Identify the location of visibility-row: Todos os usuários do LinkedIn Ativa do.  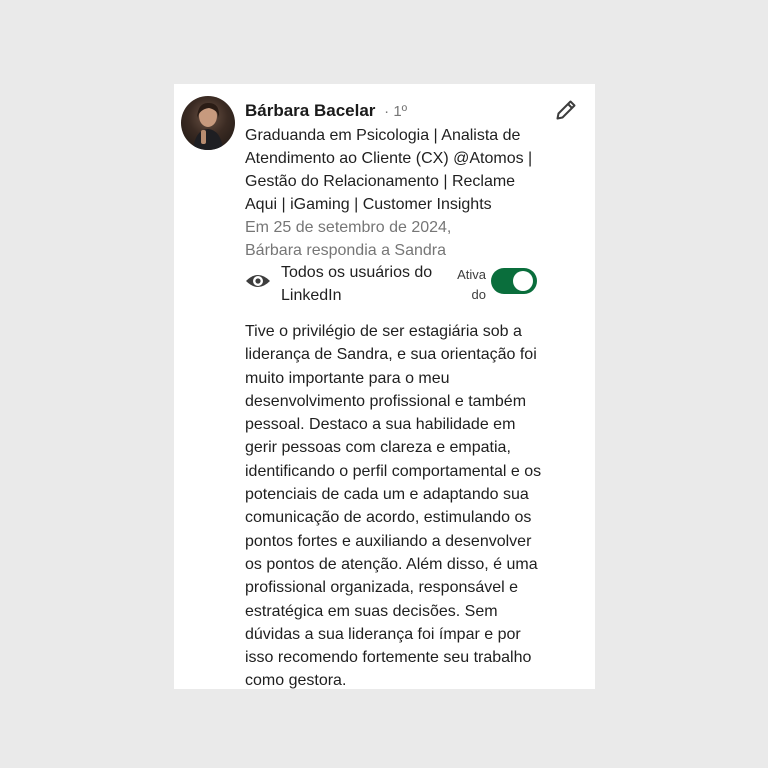
(395, 284).